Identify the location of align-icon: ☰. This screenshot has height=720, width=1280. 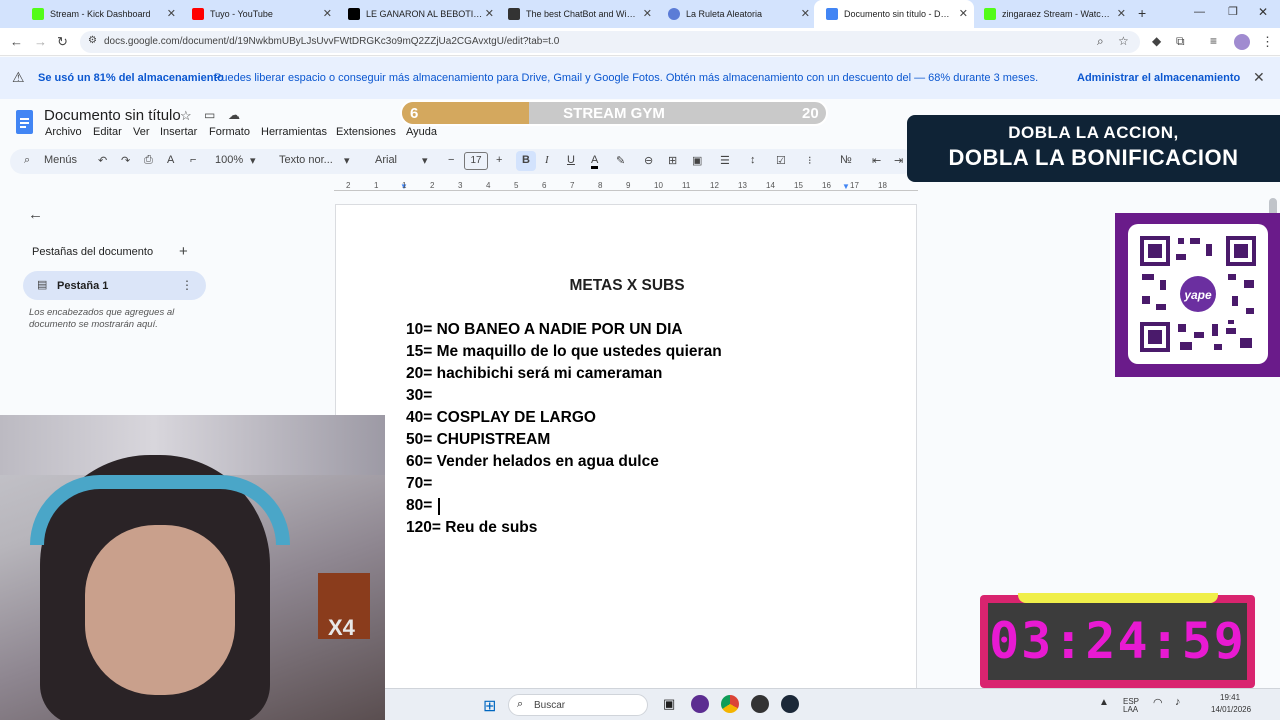
(725, 160).